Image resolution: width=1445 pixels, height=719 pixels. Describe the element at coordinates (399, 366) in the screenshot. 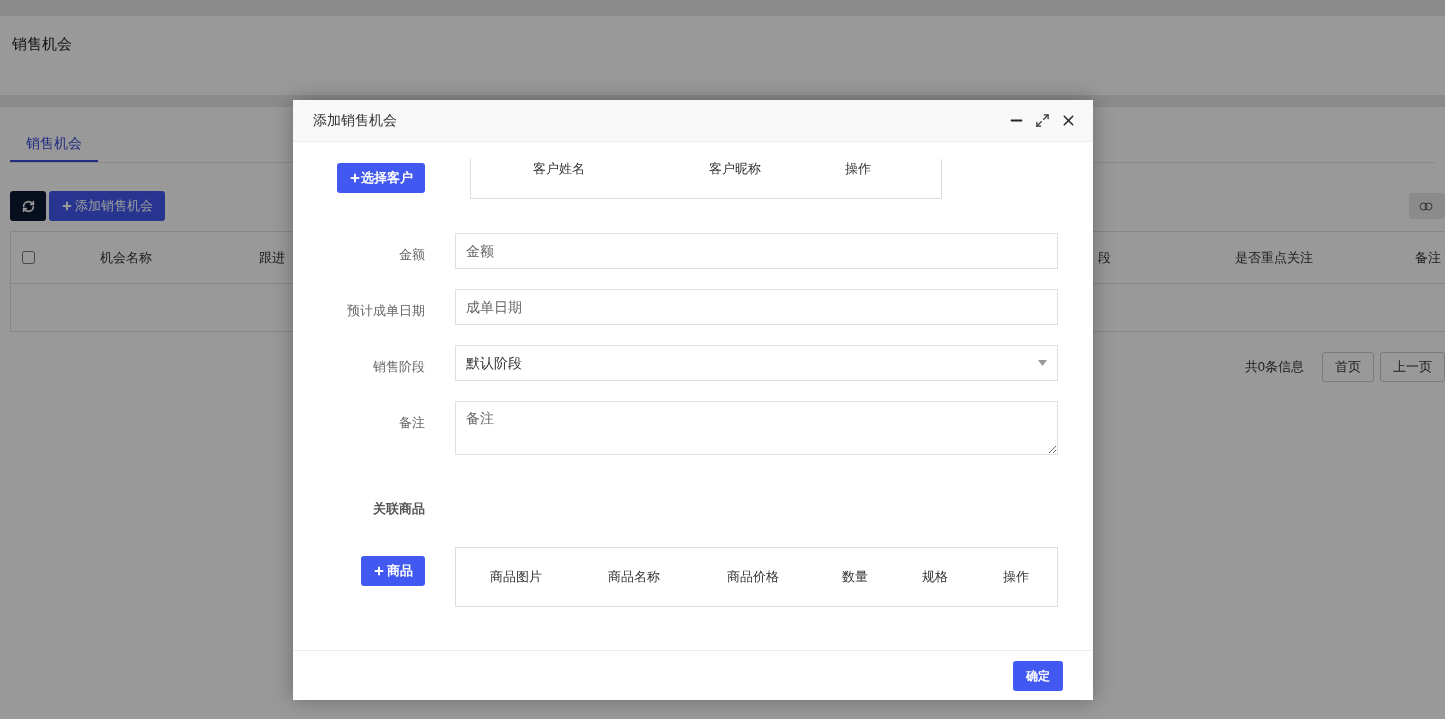

I see `field-label: 销售阶段` at that location.